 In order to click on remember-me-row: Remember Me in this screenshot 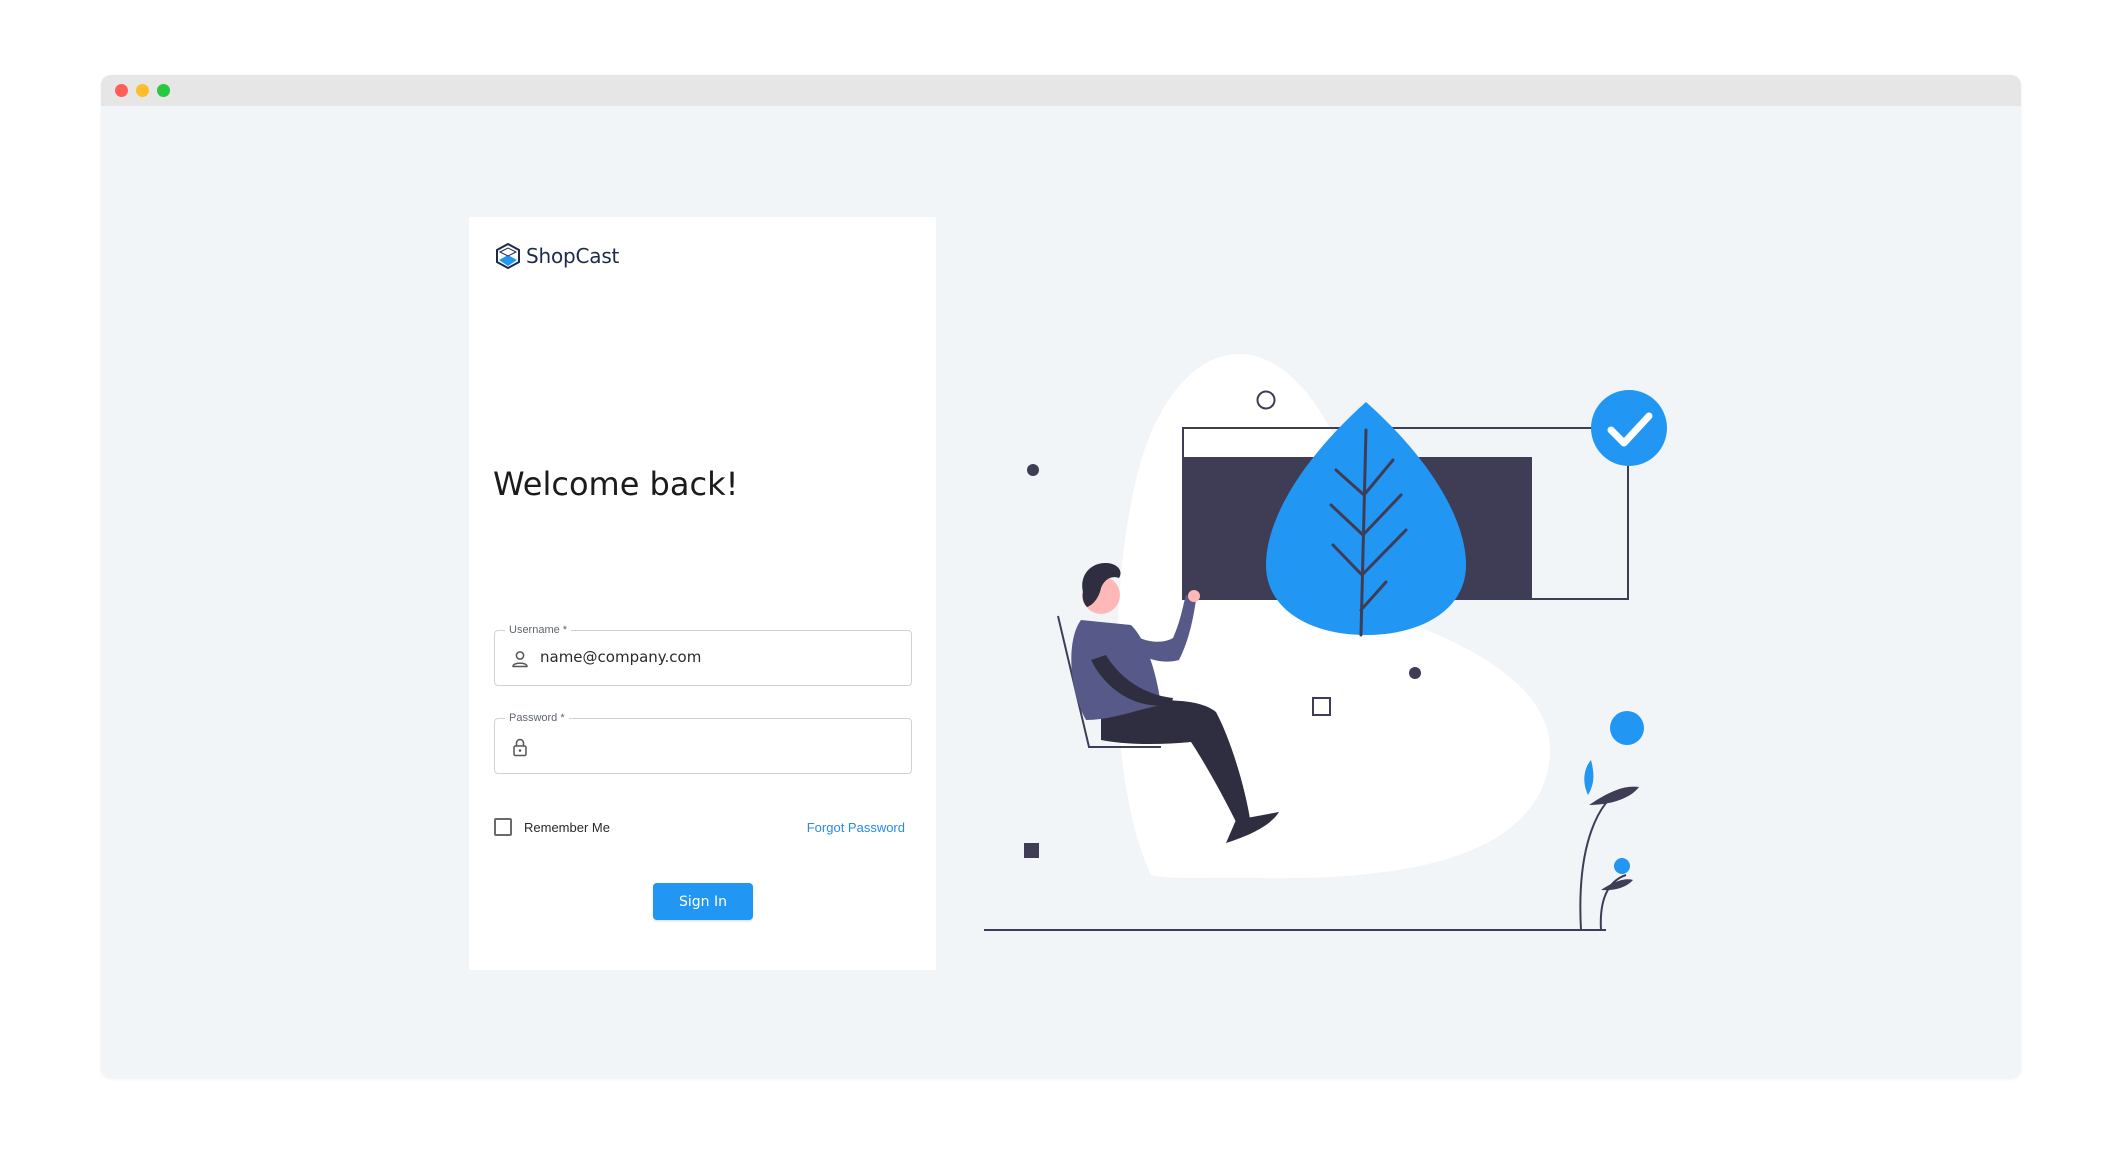, I will do `click(552, 827)`.